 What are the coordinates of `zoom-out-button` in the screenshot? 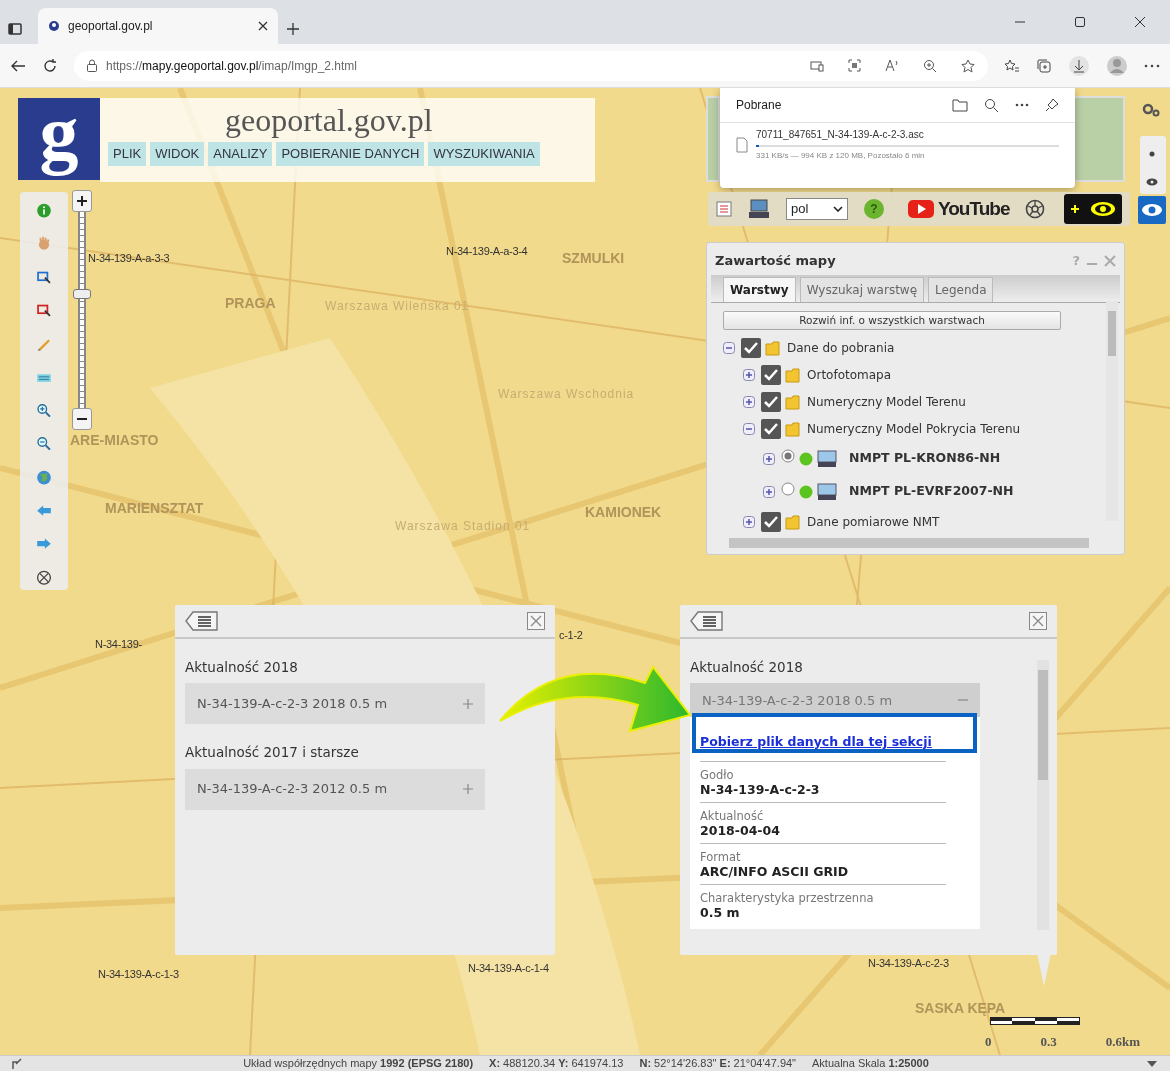 It's located at (82, 419).